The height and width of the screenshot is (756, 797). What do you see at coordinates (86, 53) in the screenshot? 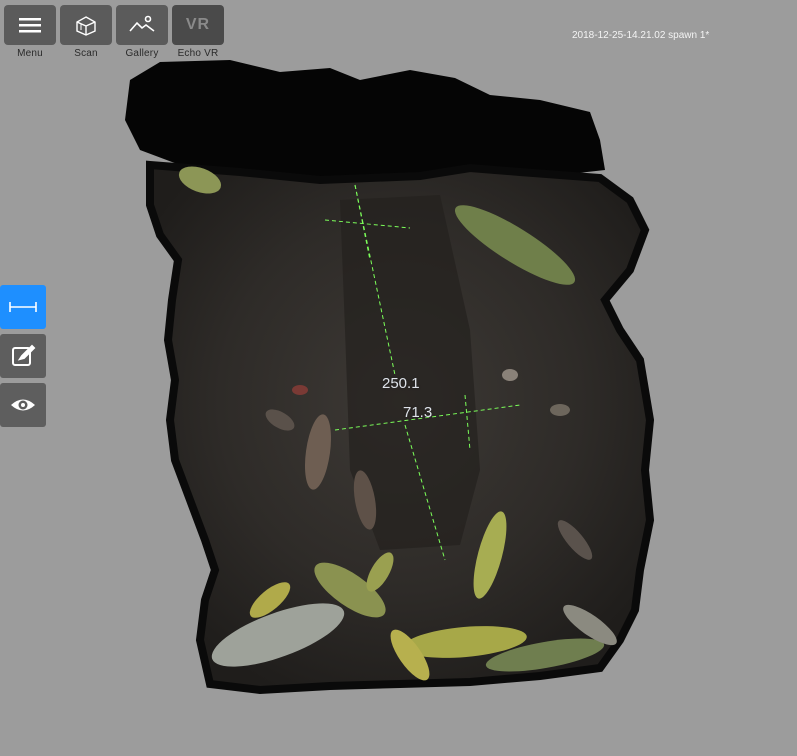
I see `scan-label: Scan` at bounding box center [86, 53].